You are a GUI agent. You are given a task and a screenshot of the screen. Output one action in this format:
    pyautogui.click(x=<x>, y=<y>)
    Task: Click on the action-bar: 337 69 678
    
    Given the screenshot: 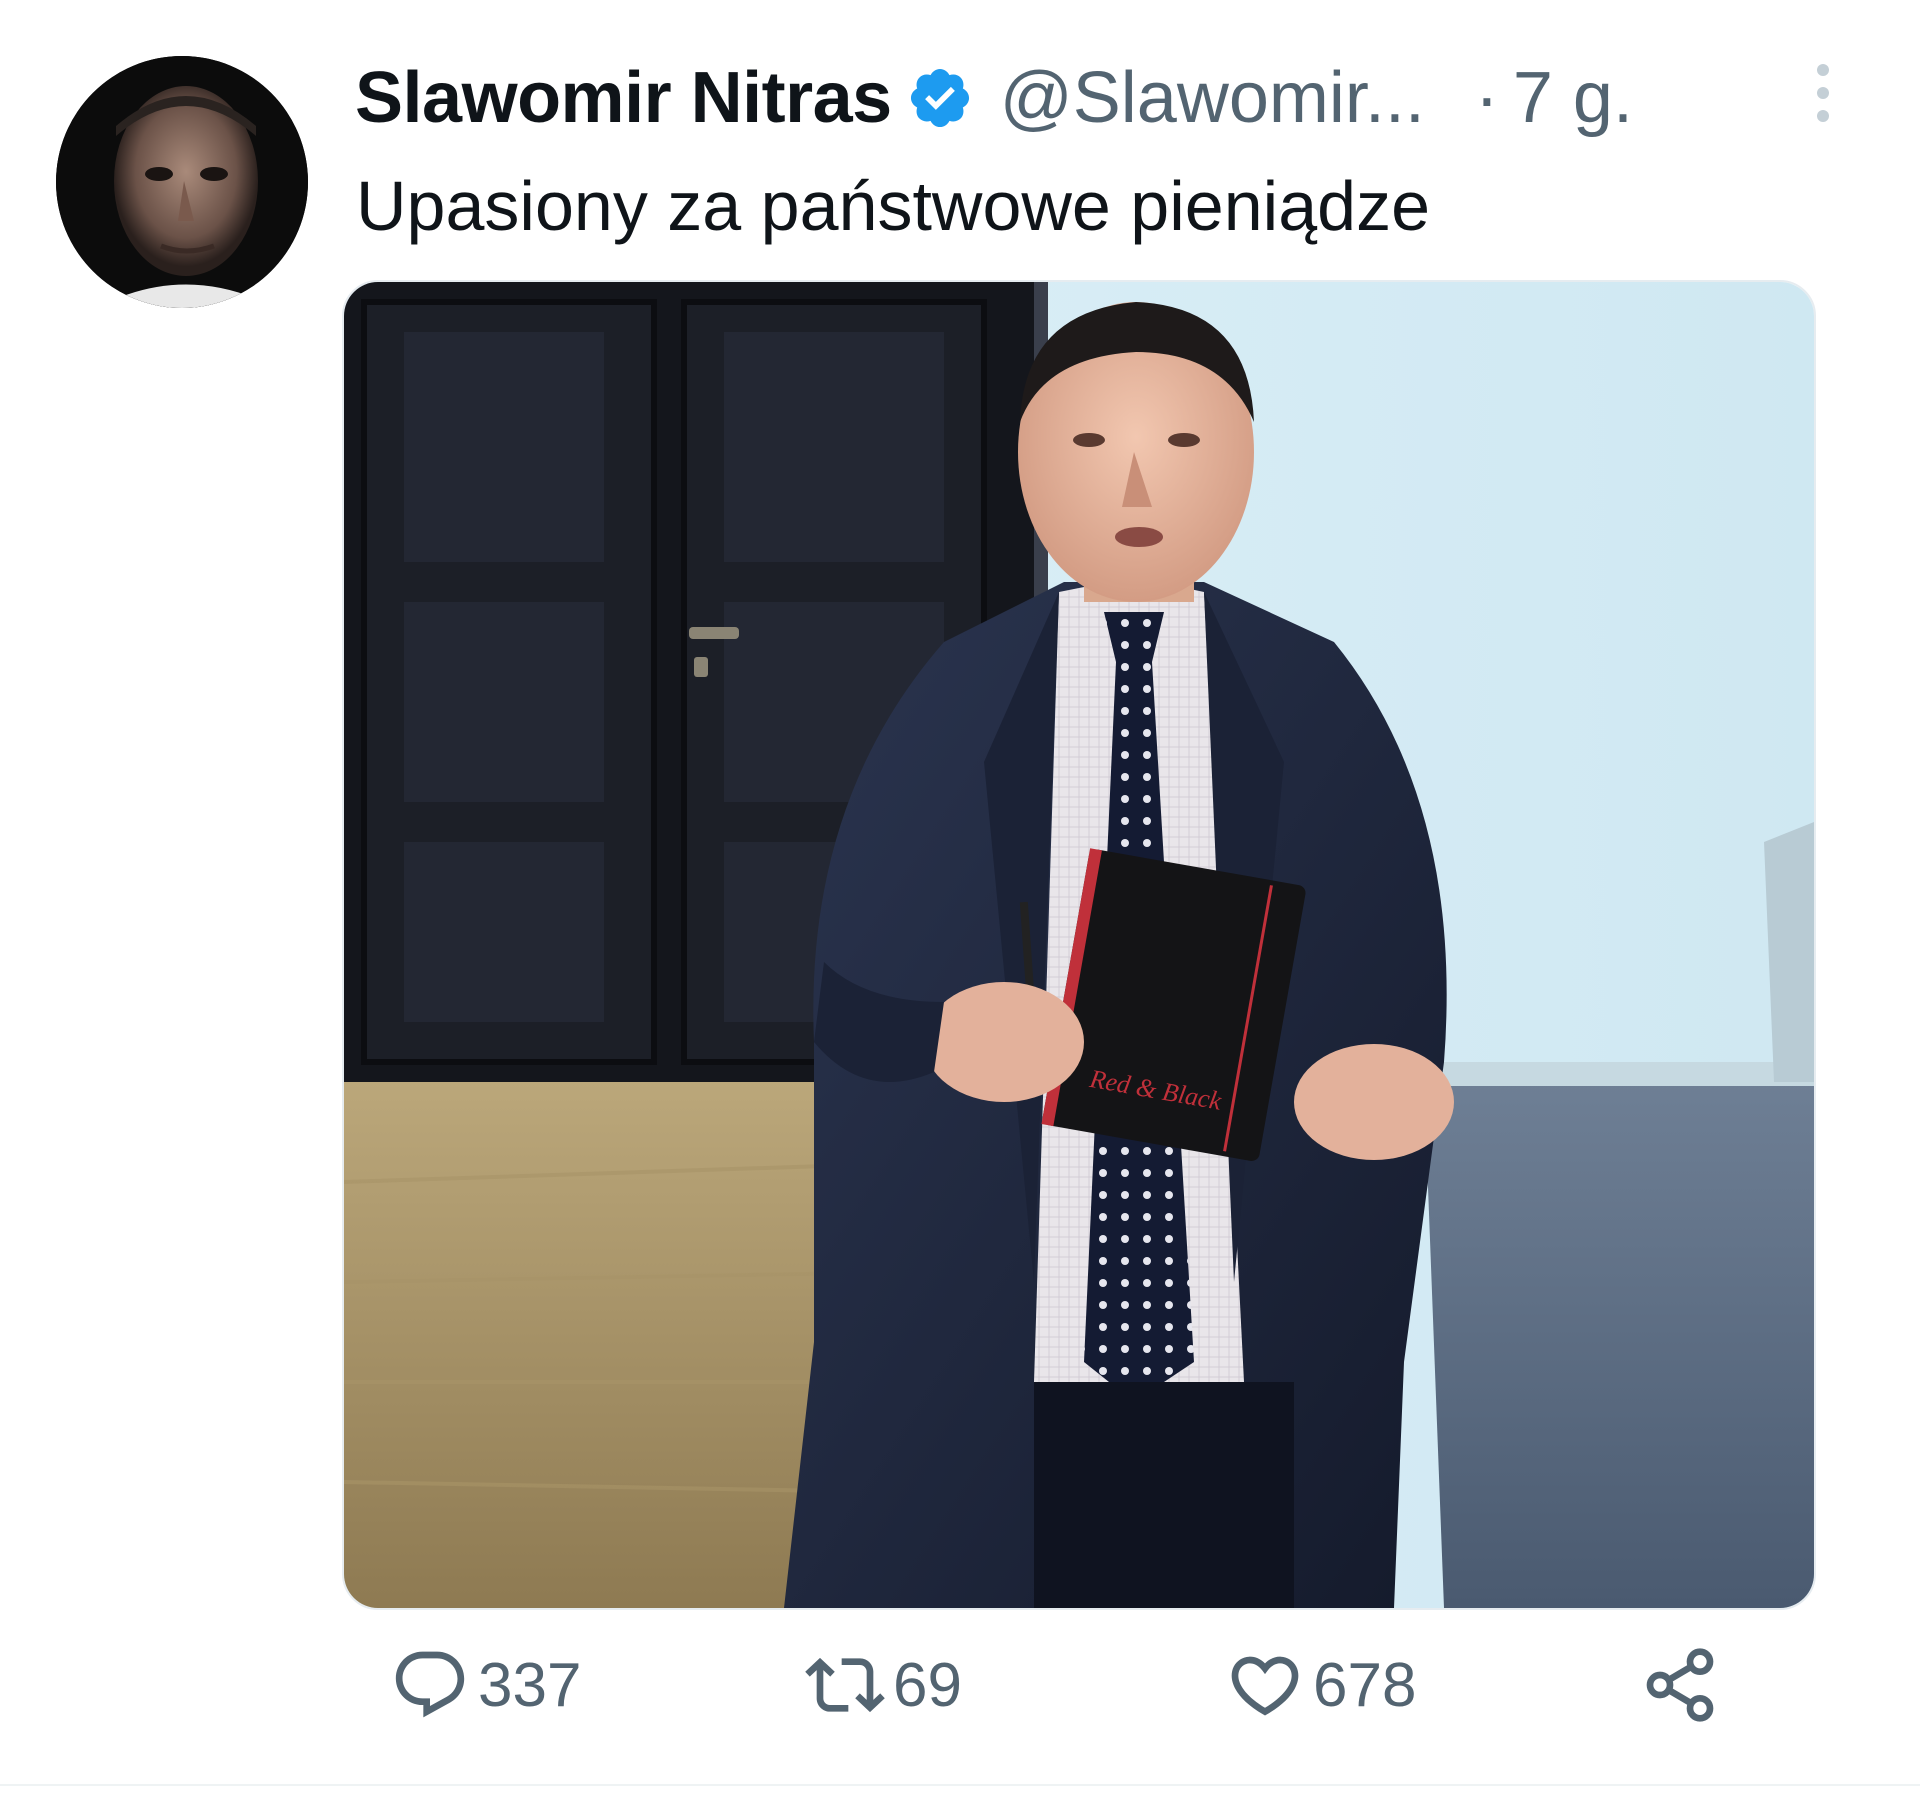 What is the action you would take?
    pyautogui.click(x=960, y=1685)
    